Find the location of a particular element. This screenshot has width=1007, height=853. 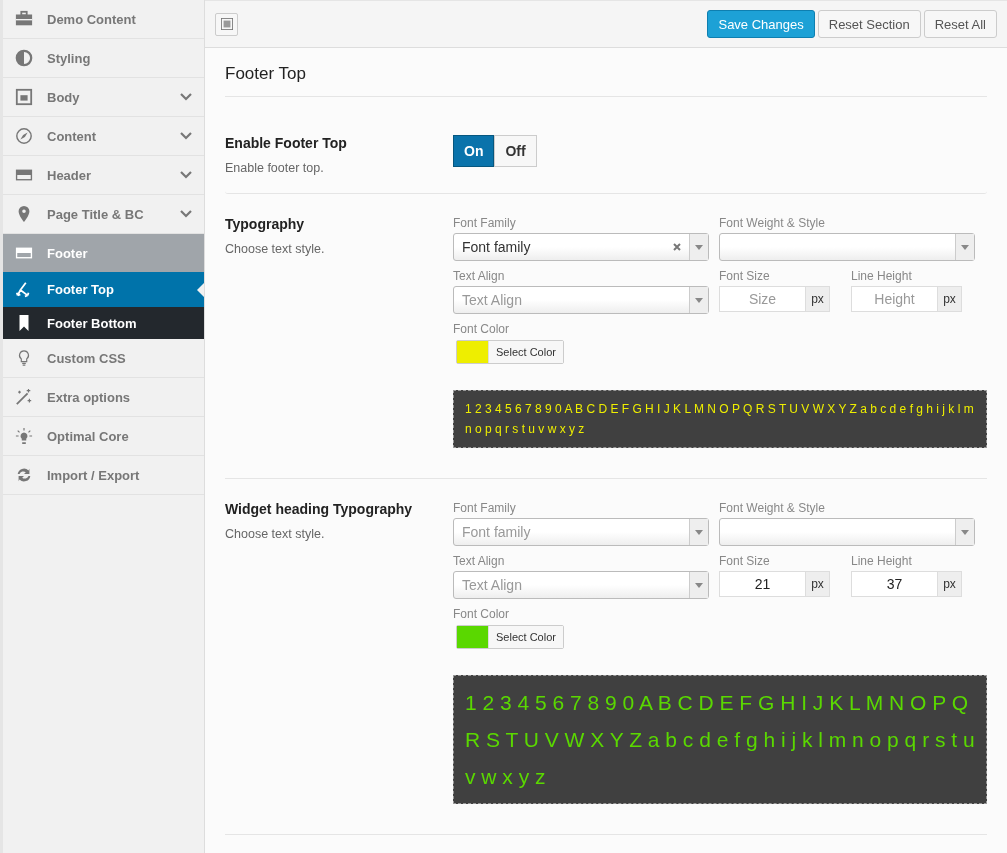

font-size-input: Size is located at coordinates (762, 299).